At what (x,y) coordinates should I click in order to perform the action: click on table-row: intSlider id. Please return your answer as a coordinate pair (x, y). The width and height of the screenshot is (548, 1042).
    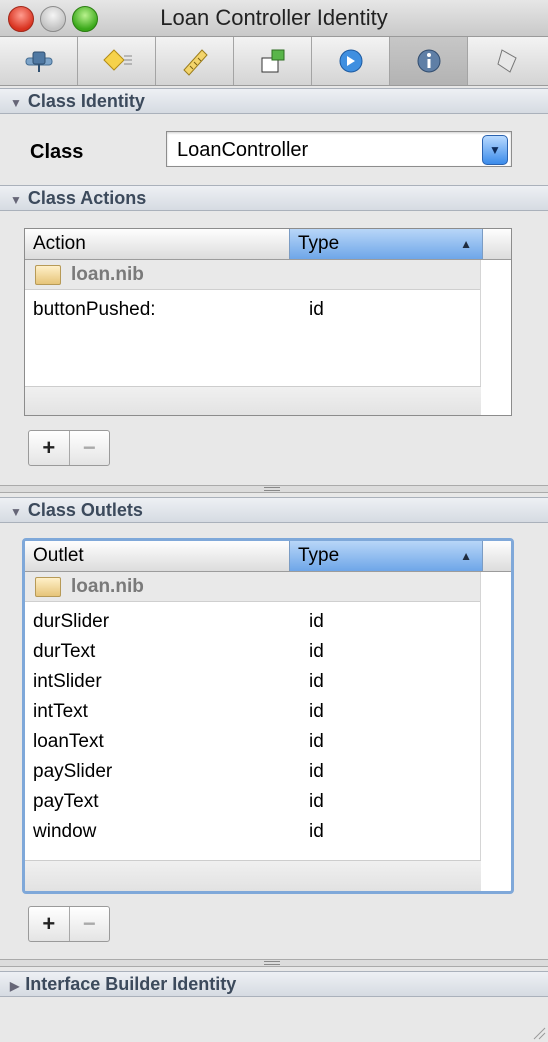
    Looking at the image, I should click on (254, 682).